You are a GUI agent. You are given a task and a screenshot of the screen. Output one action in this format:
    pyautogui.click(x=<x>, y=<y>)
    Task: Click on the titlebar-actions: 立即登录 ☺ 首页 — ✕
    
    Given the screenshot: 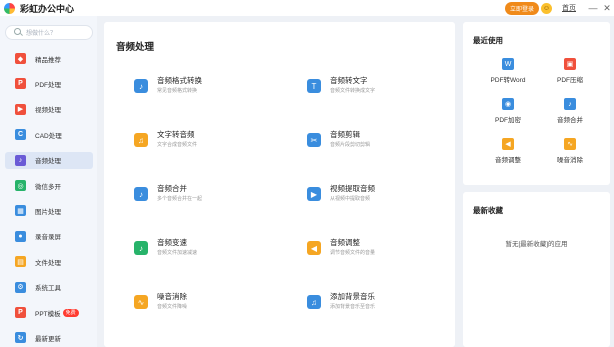 What is the action you would take?
    pyautogui.click(x=559, y=8)
    